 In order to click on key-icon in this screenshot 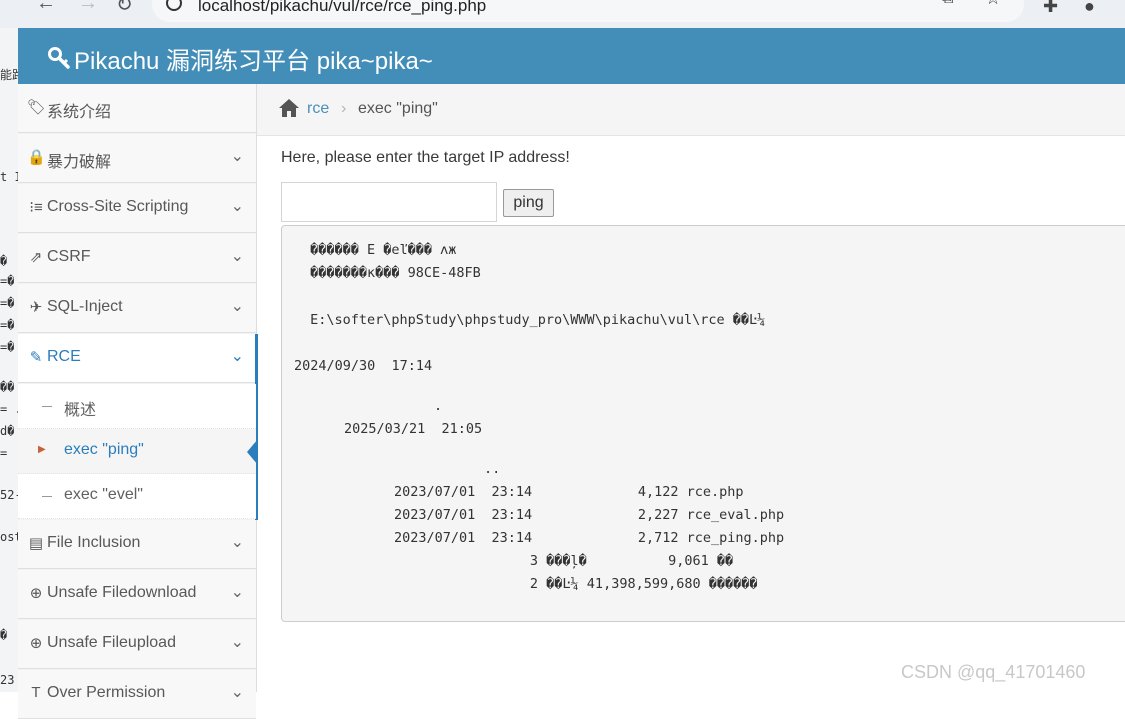, I will do `click(61, 61)`.